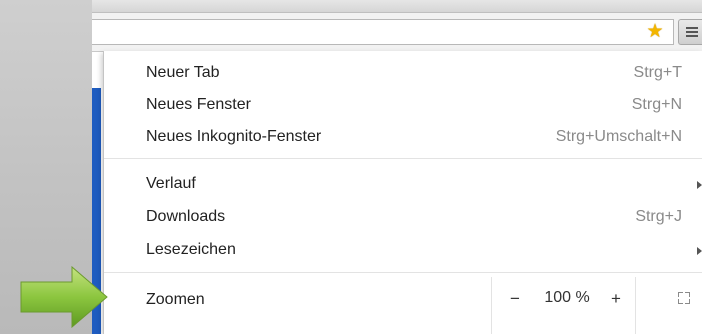  What do you see at coordinates (198, 104) in the screenshot?
I see `menu-item-label: Neues Fenster` at bounding box center [198, 104].